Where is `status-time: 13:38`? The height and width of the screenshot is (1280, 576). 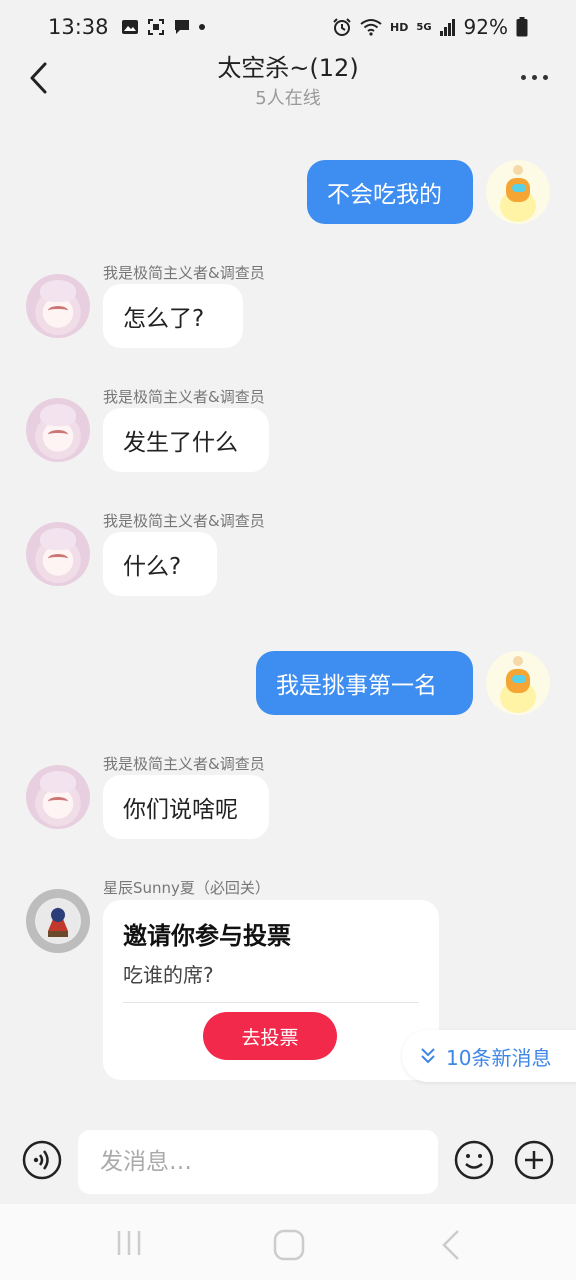 status-time: 13:38 is located at coordinates (78, 27).